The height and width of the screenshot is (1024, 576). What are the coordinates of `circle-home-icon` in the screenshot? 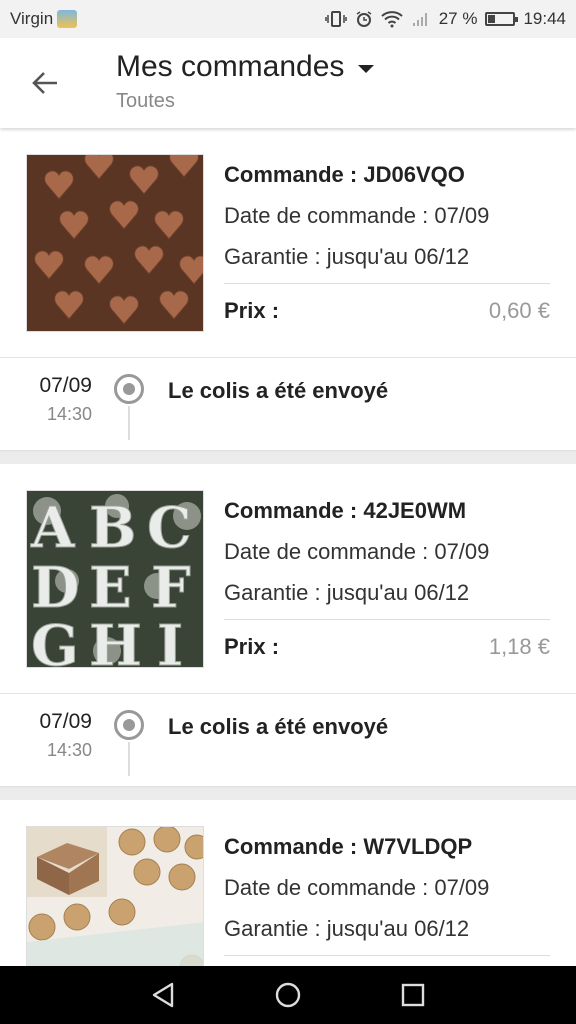 It's located at (288, 995).